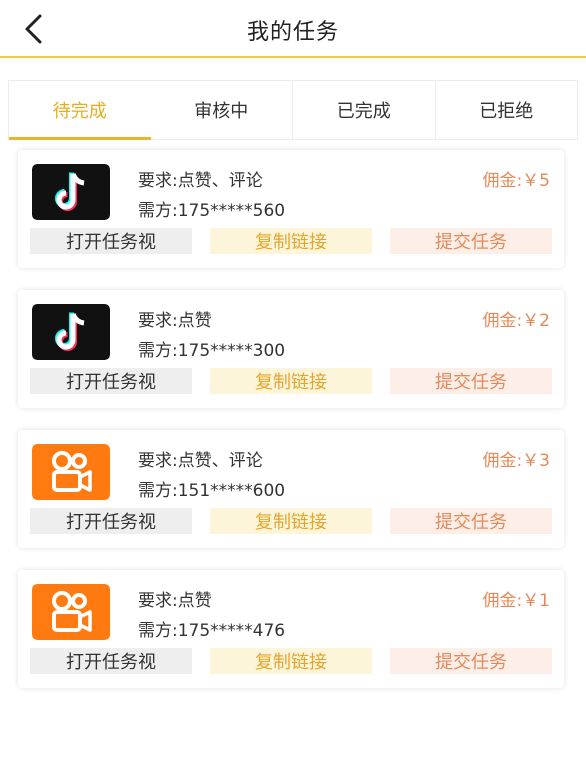 The image size is (586, 772). I want to click on tab-pending: 待完成, so click(80, 110).